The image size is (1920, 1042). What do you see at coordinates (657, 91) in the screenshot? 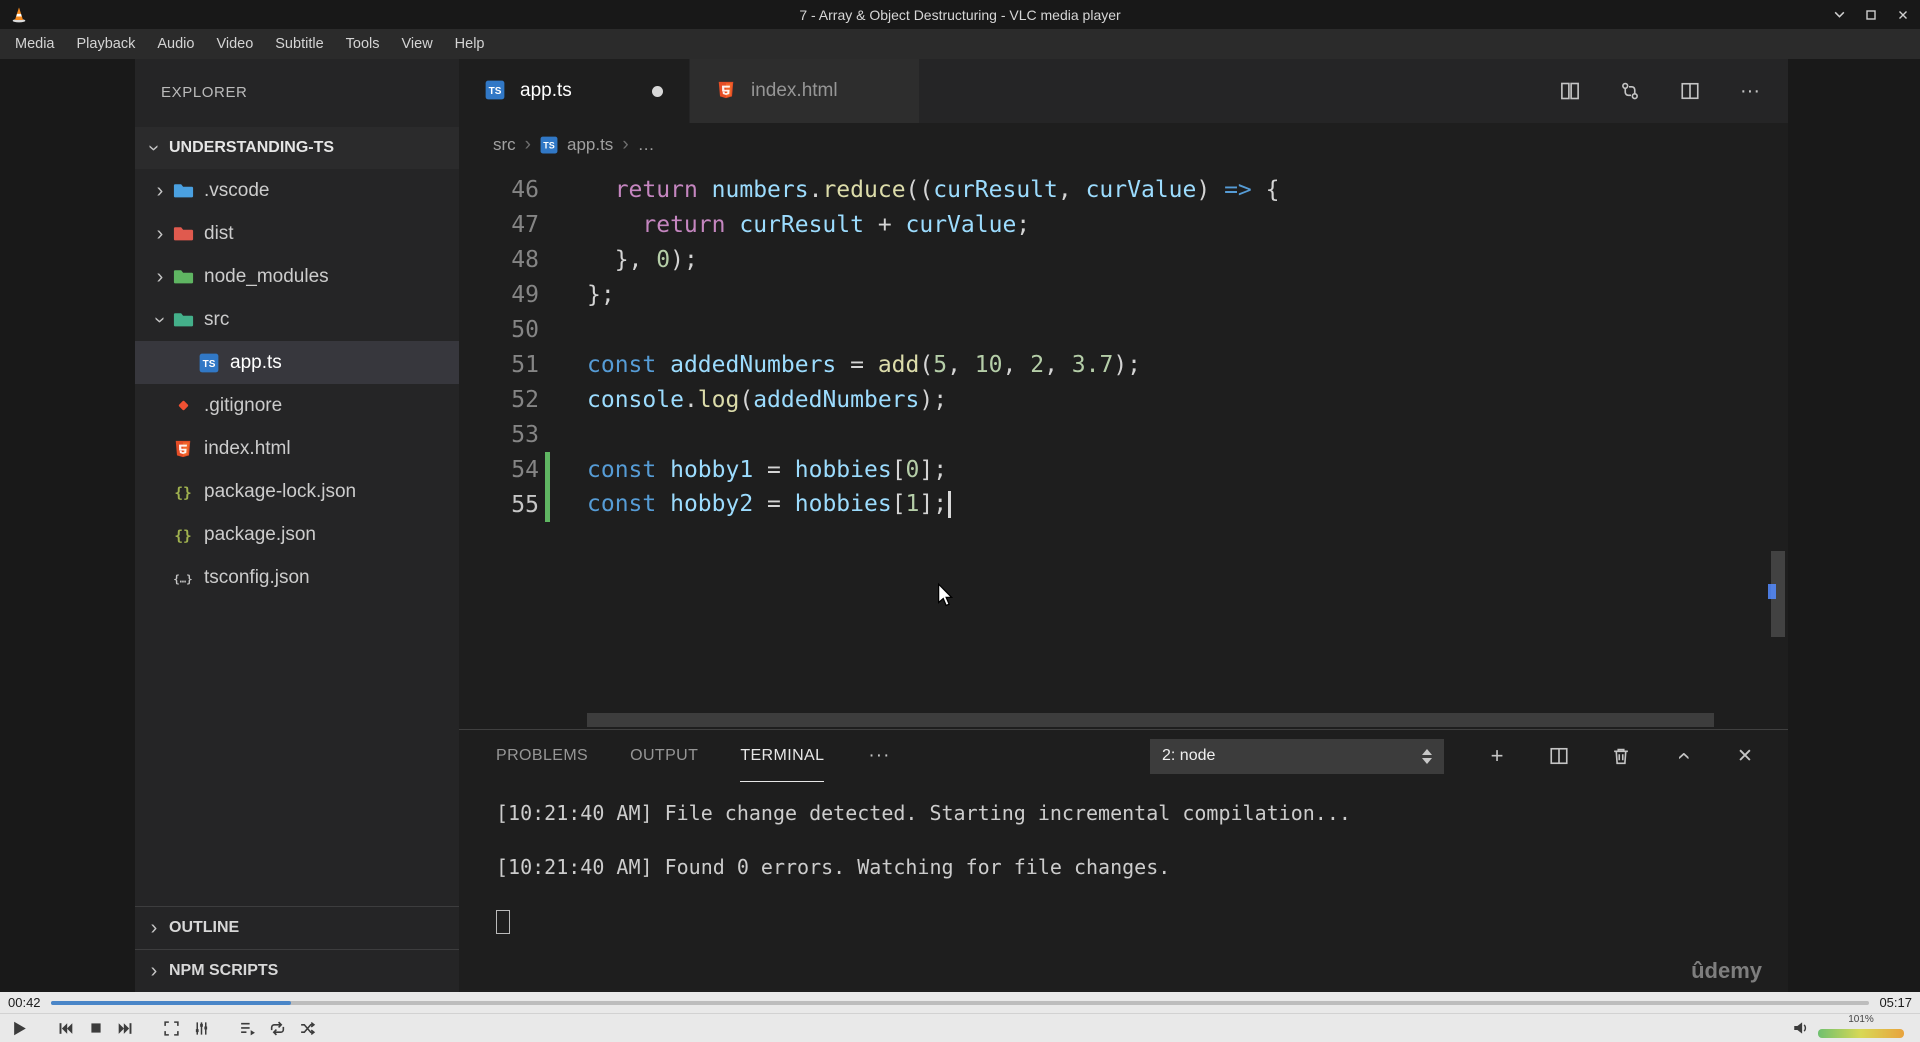
I see `modified-indicator` at bounding box center [657, 91].